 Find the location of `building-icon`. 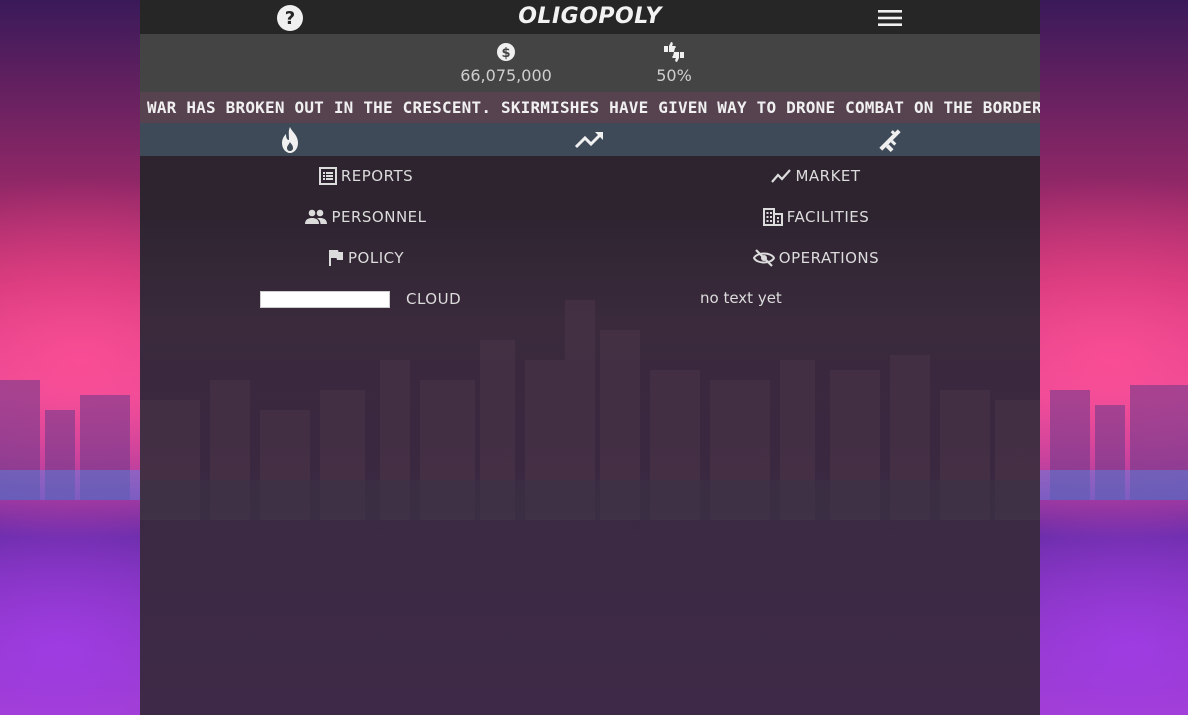

building-icon is located at coordinates (772, 217).